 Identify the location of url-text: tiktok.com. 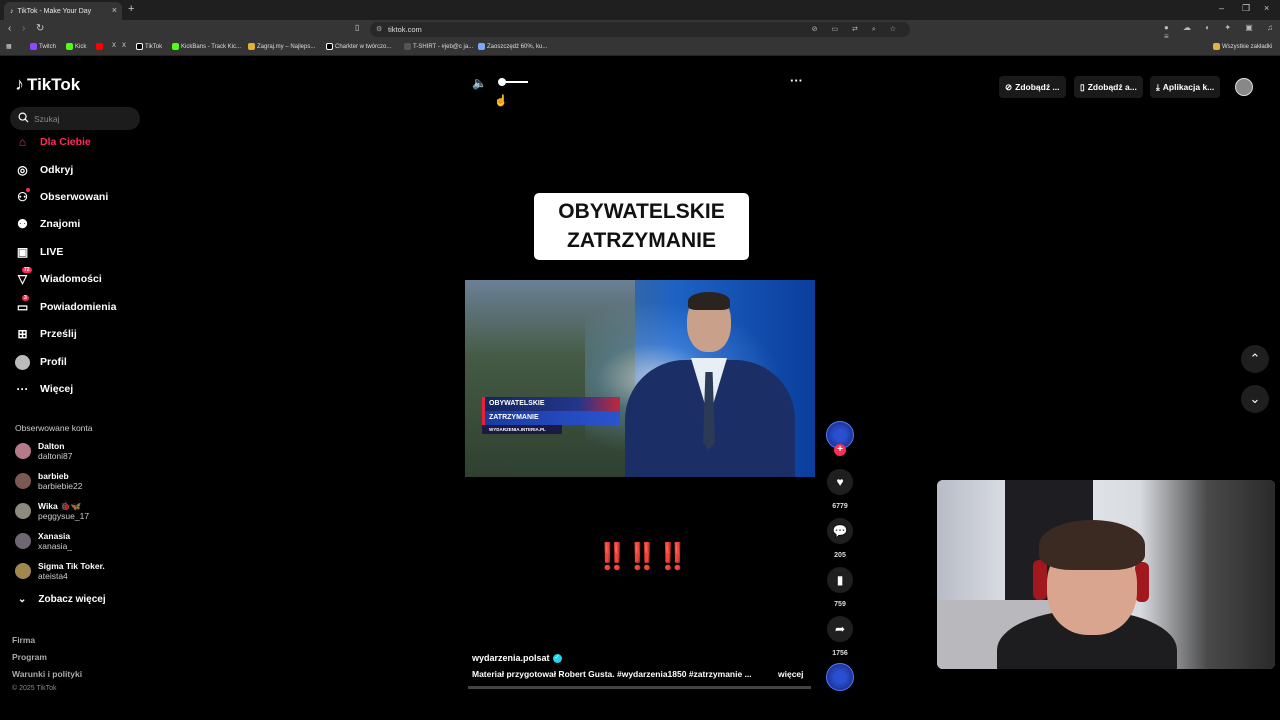
(405, 29).